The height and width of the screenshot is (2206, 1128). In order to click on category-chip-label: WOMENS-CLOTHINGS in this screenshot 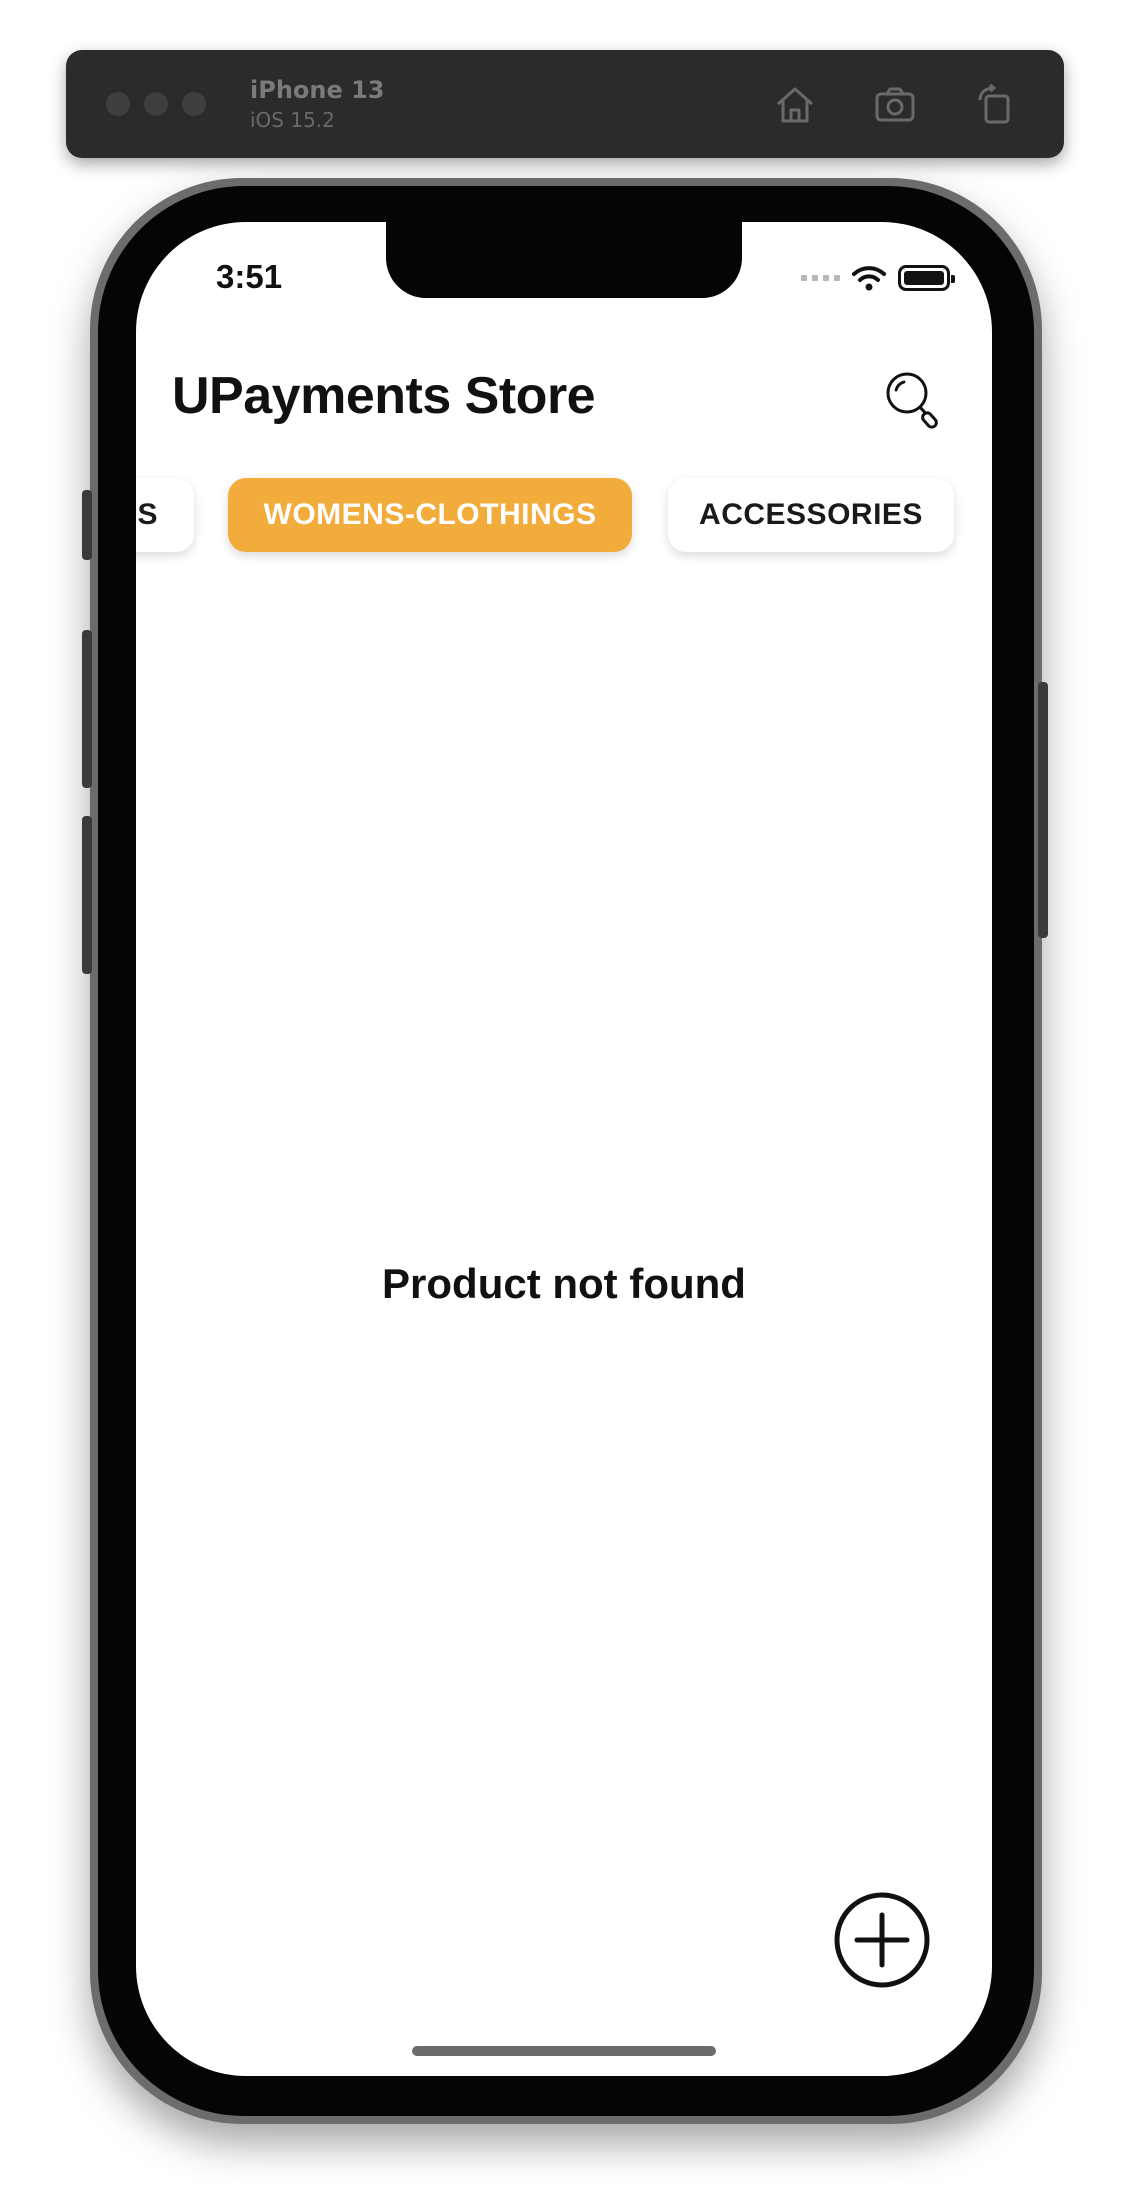, I will do `click(430, 514)`.